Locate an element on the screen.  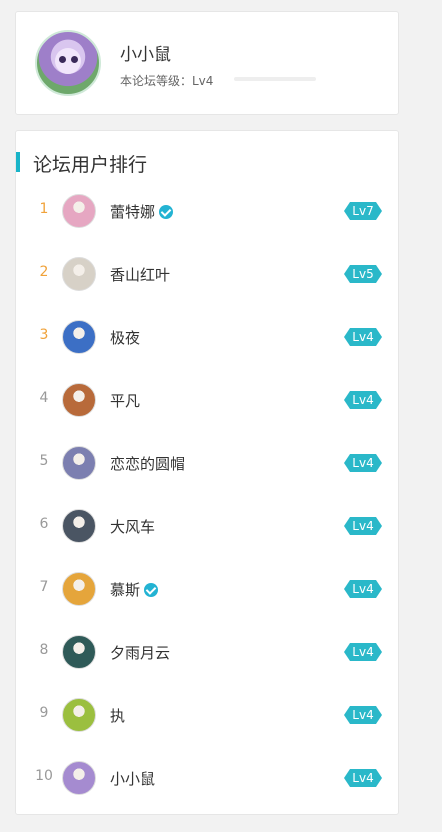
username: 执 is located at coordinates (117, 715).